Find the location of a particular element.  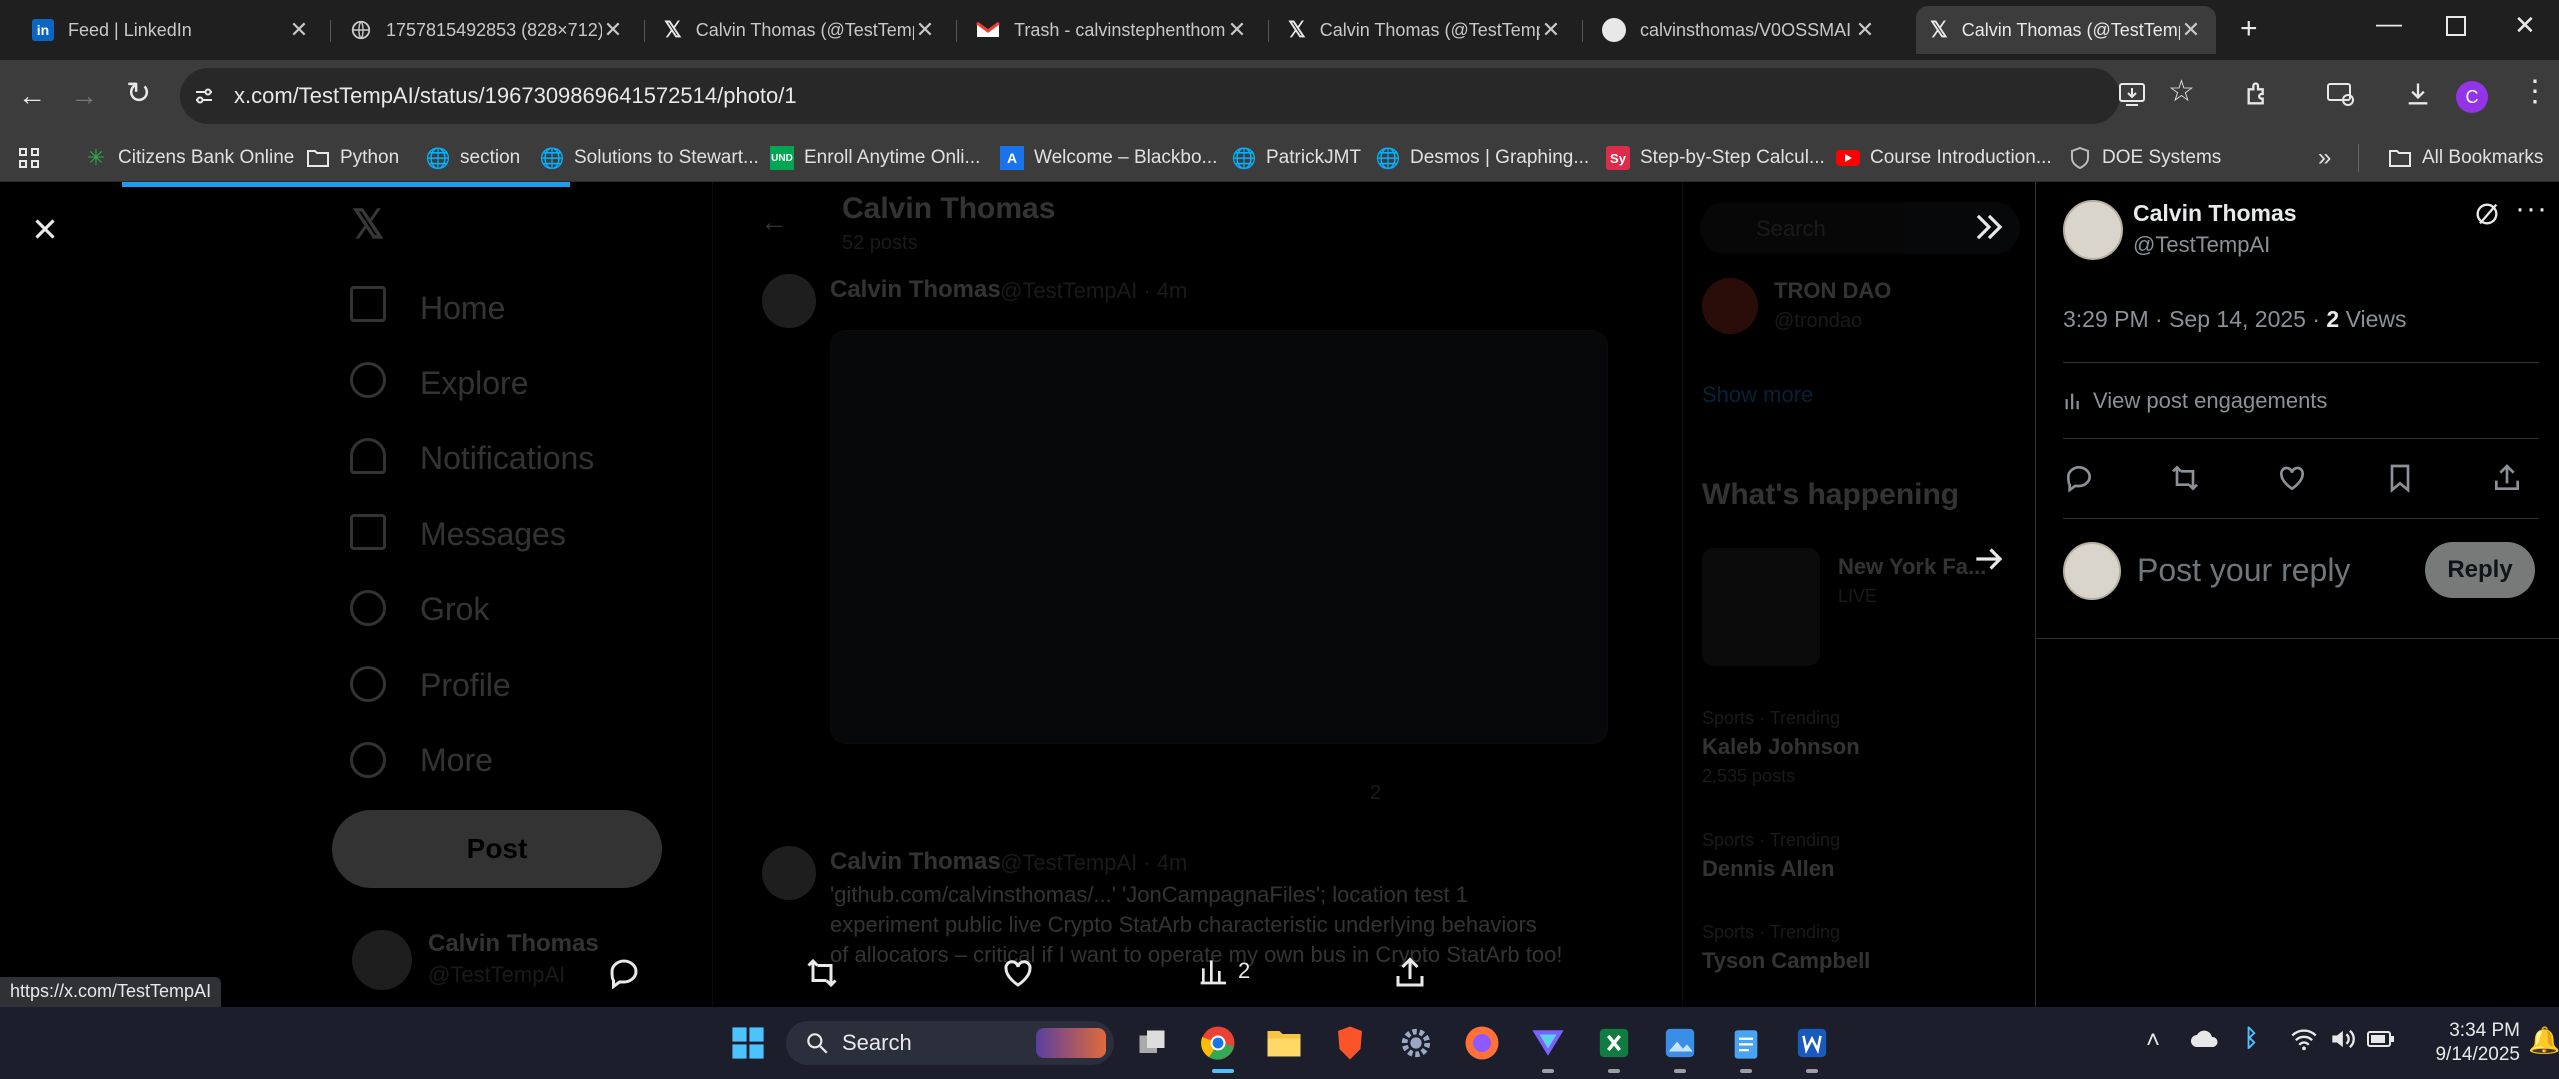

volume-icon is located at coordinates (2344, 1039).